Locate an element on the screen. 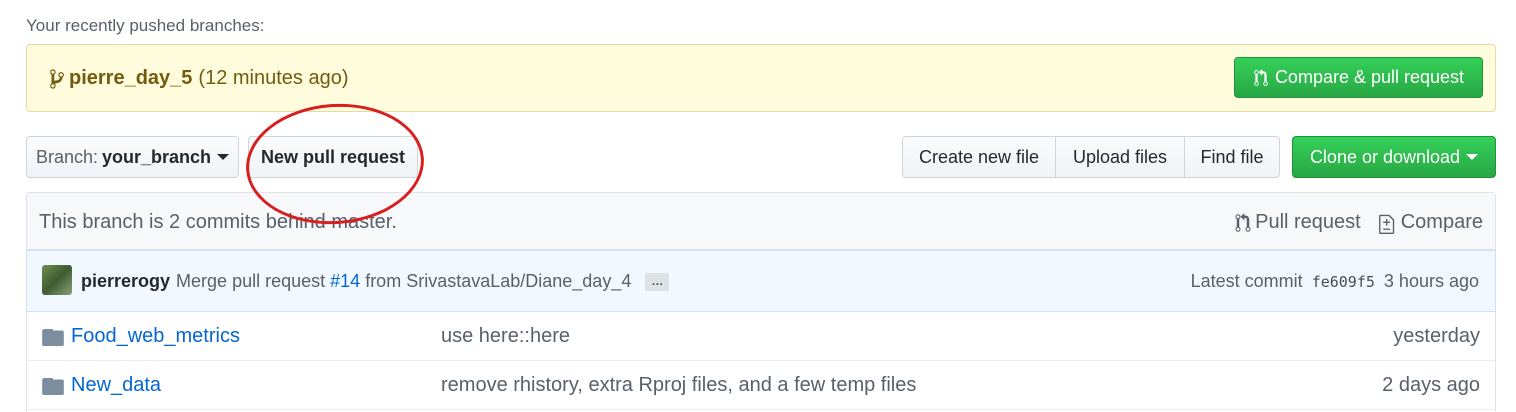 This screenshot has height=412, width=1516. pull-request-link-label: Pull request is located at coordinates (1308, 222).